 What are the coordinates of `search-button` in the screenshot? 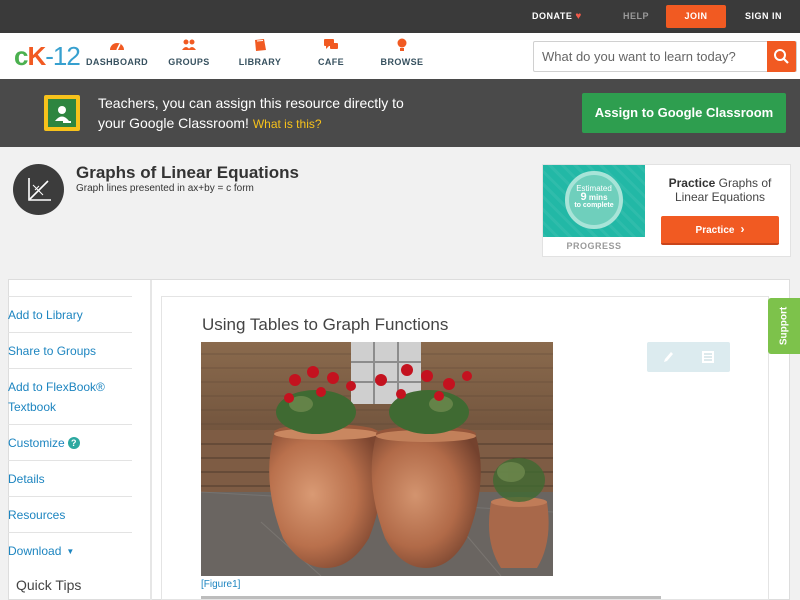 It's located at (781, 56).